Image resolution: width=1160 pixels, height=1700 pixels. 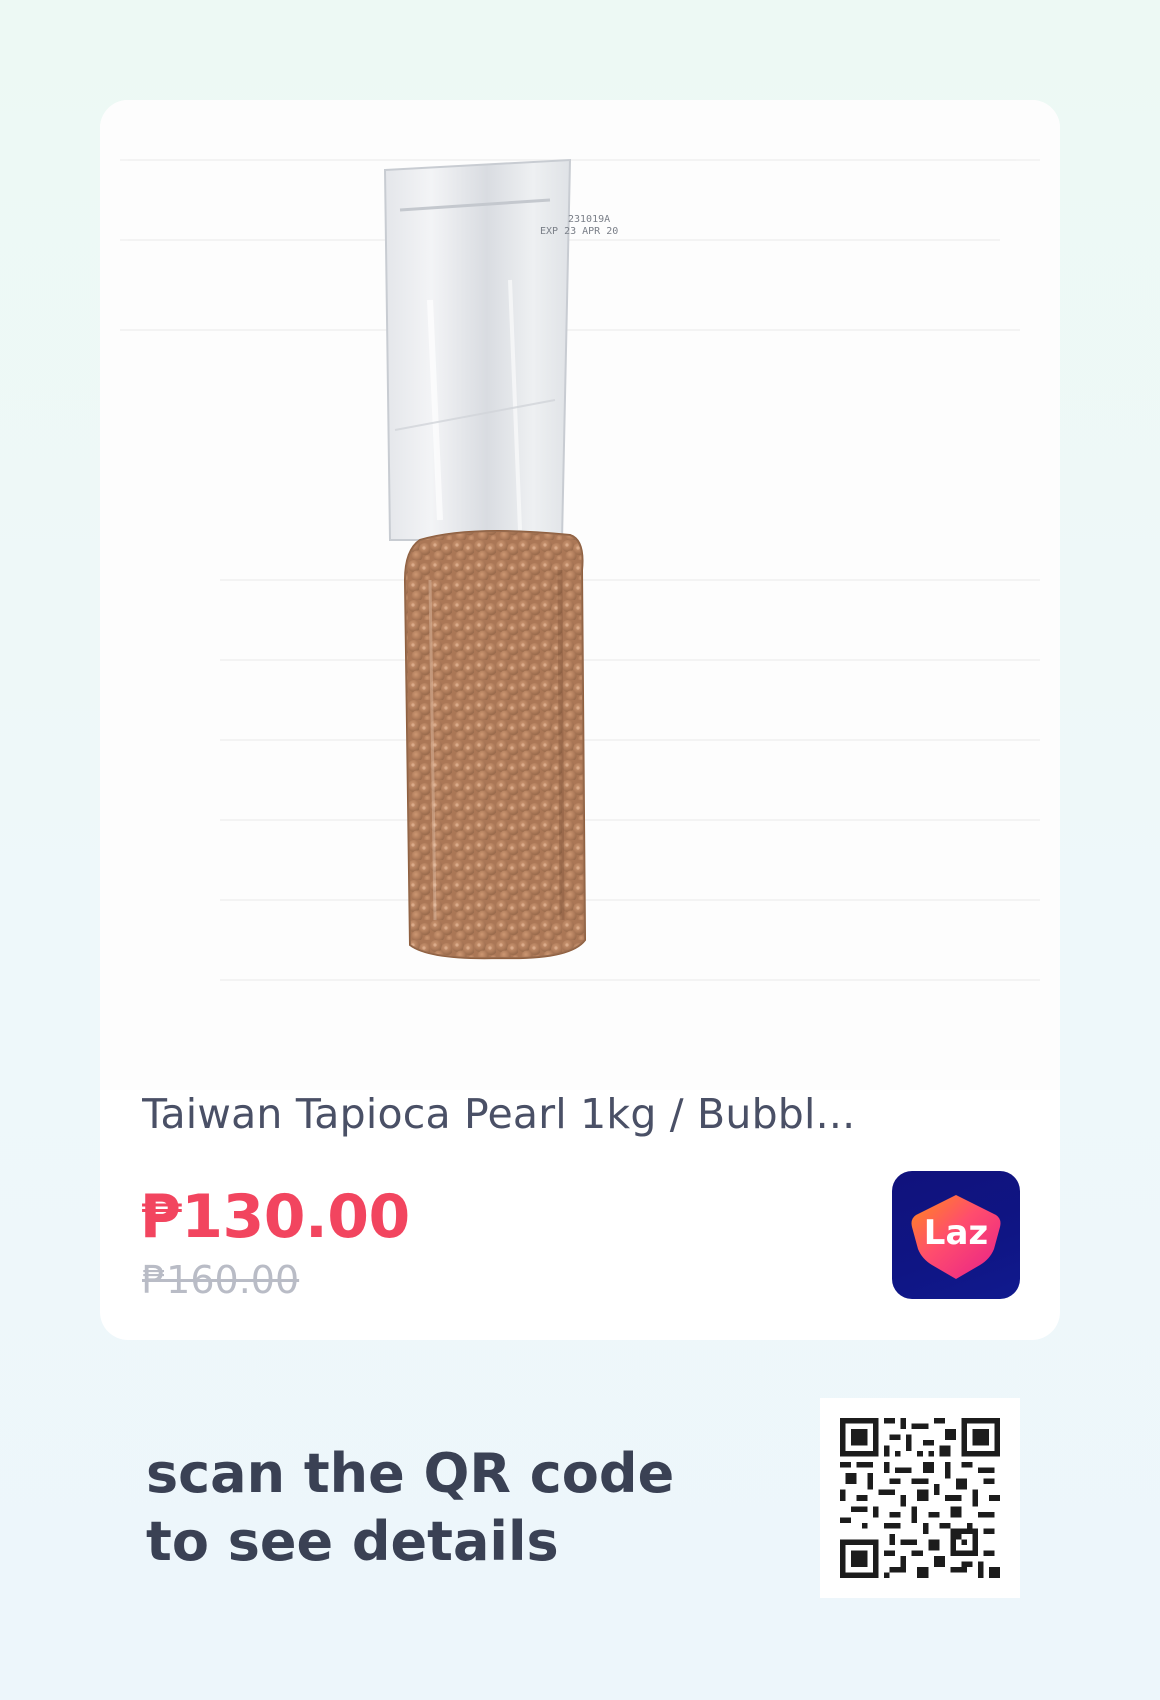 What do you see at coordinates (426, 1508) in the screenshot?
I see `scan-instruction: scan the QR code to see details` at bounding box center [426, 1508].